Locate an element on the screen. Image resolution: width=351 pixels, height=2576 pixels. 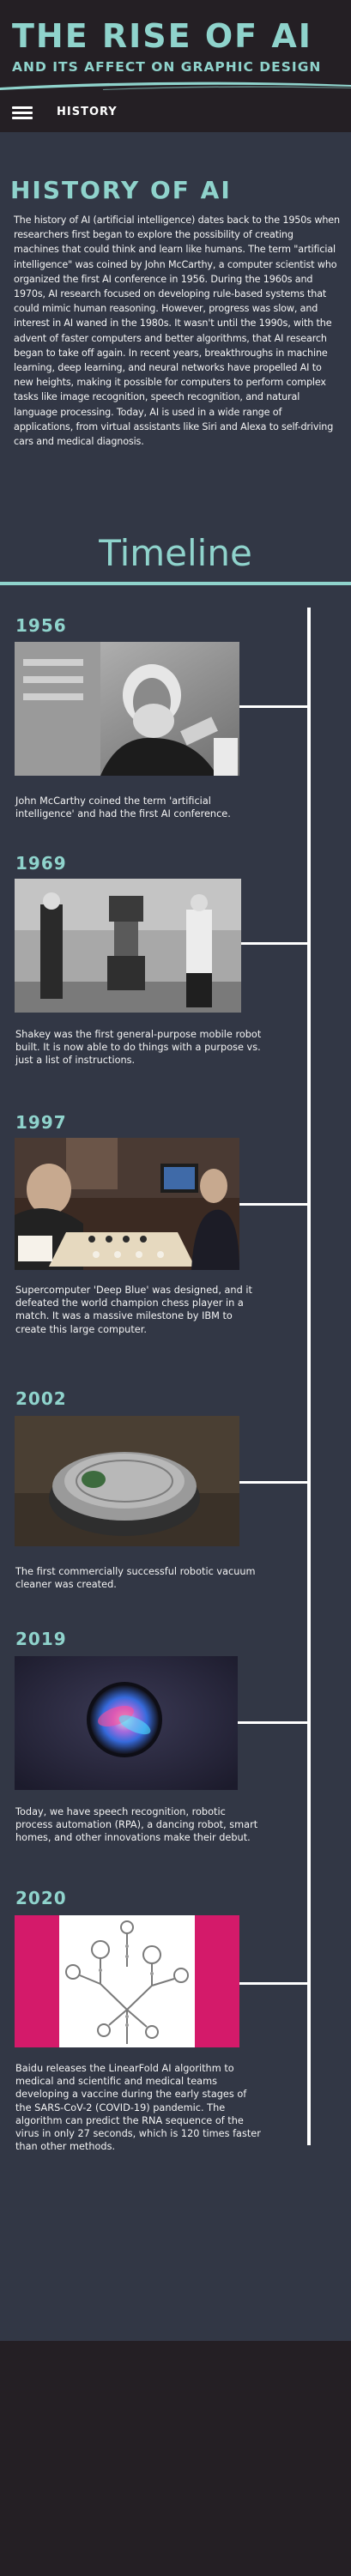
hamburger-menu-icon is located at coordinates (22, 113).